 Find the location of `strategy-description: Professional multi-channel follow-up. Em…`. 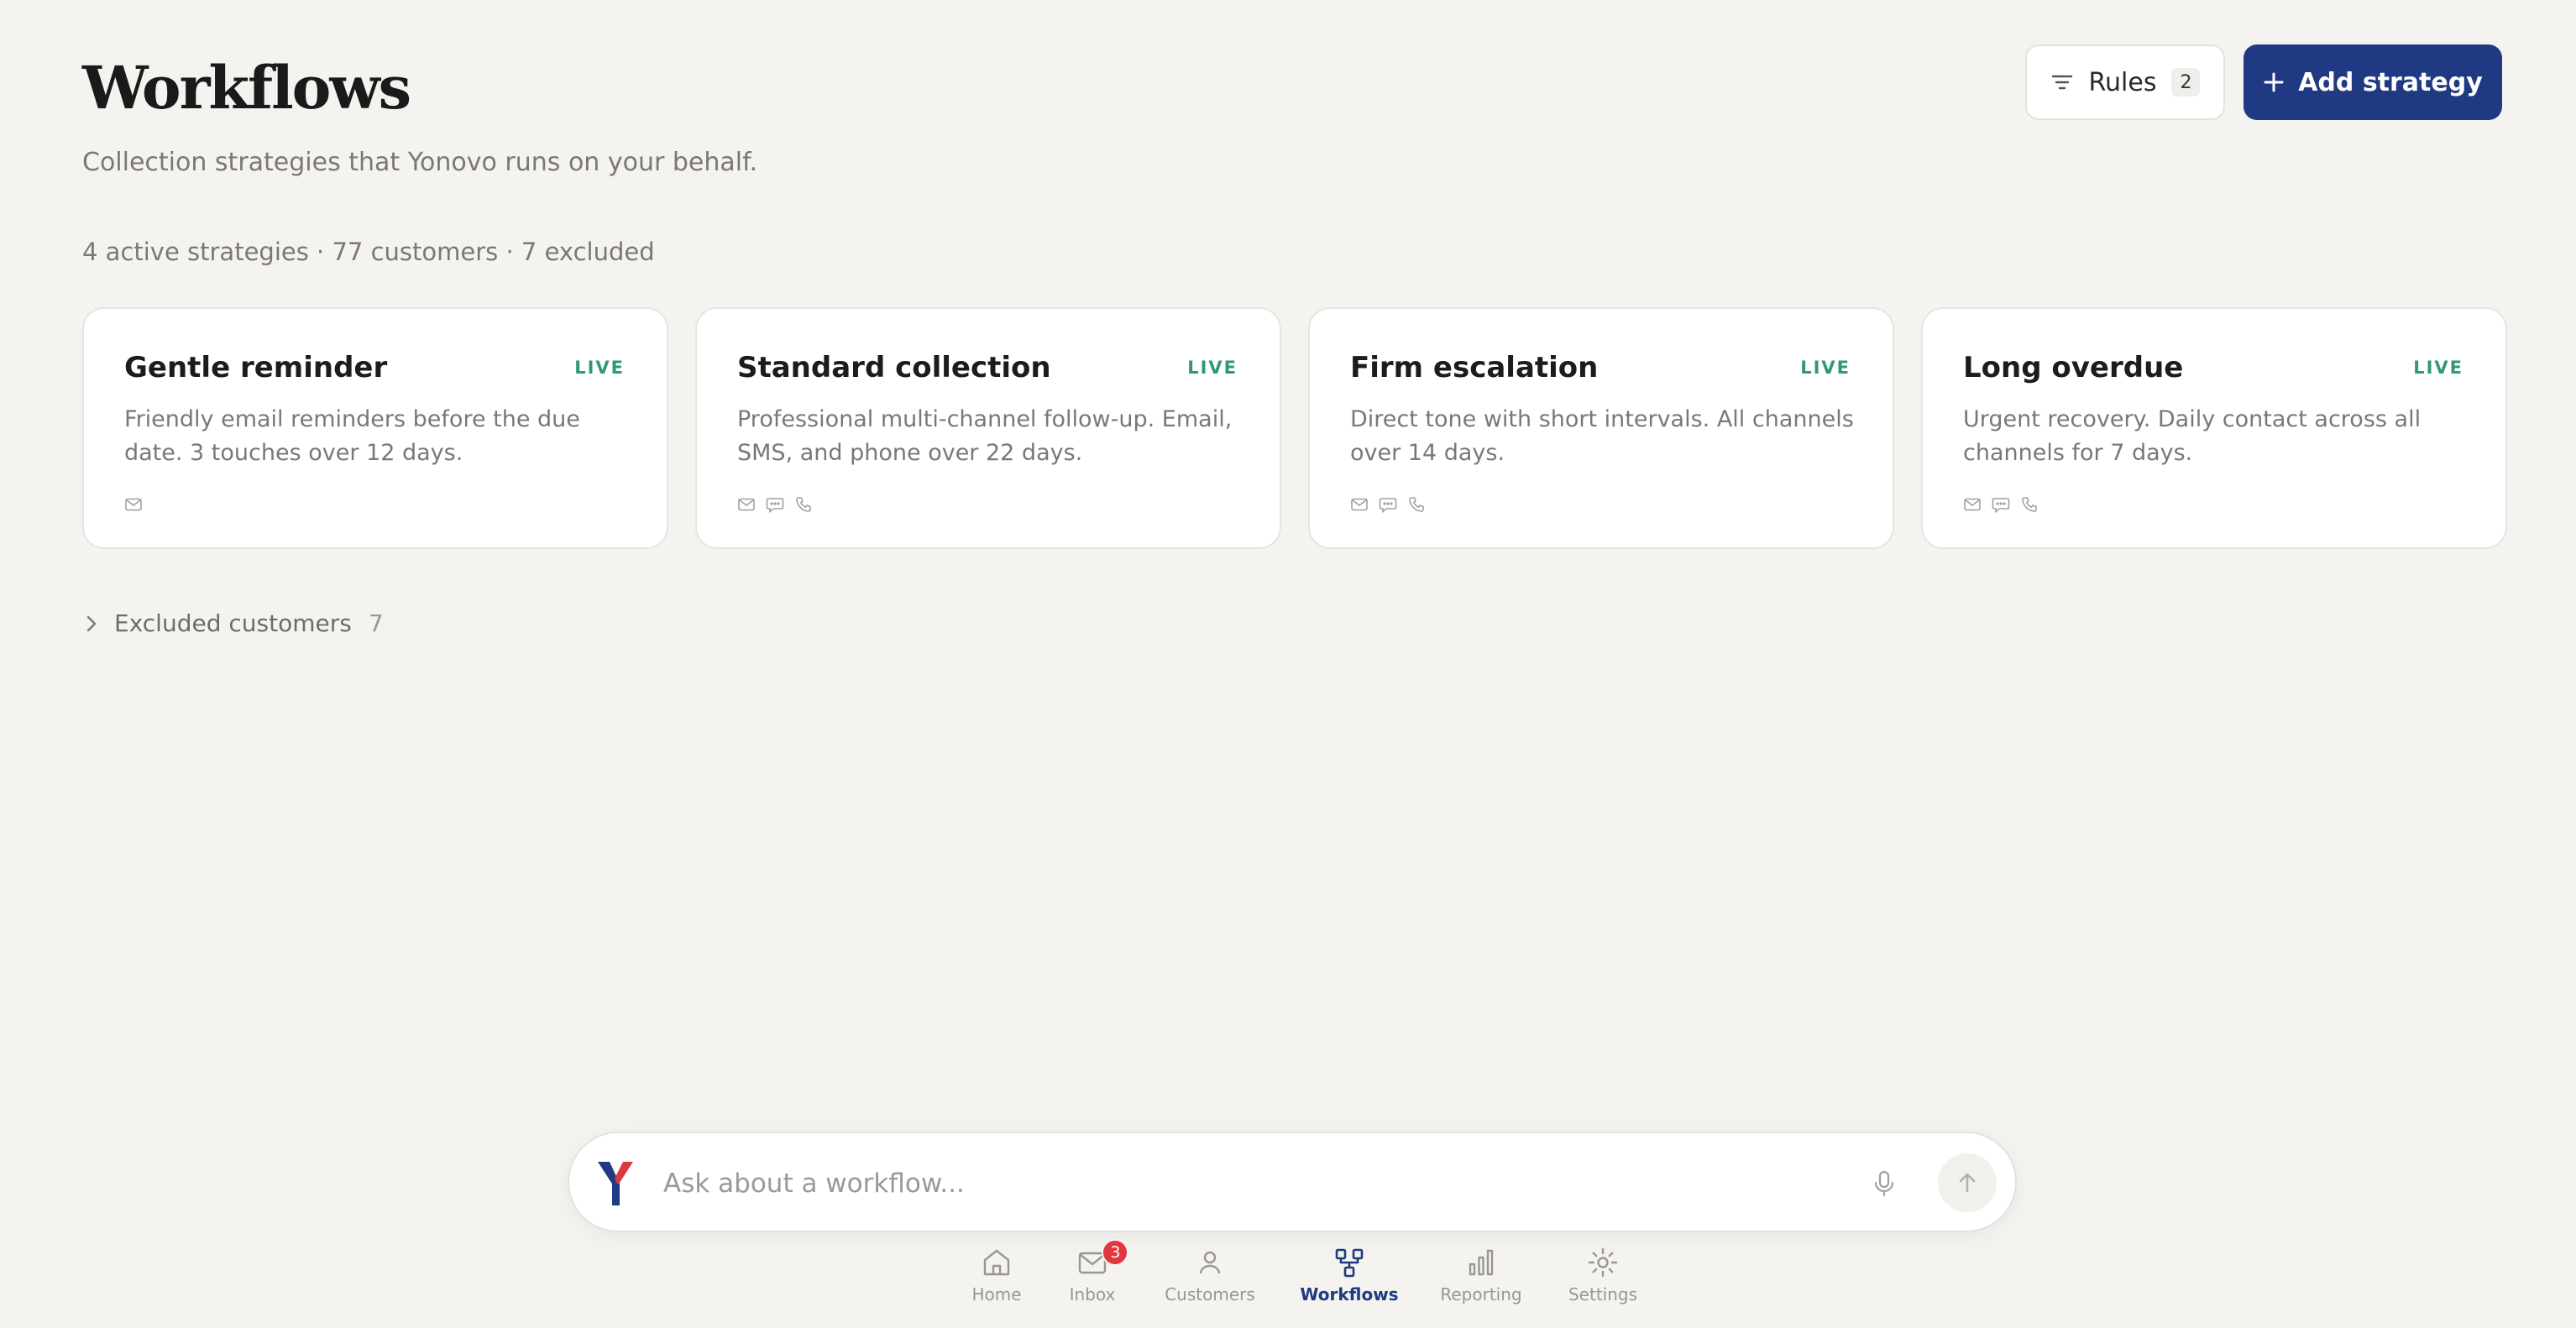

strategy-description: Professional multi-channel follow-up. Em… is located at coordinates (985, 436).